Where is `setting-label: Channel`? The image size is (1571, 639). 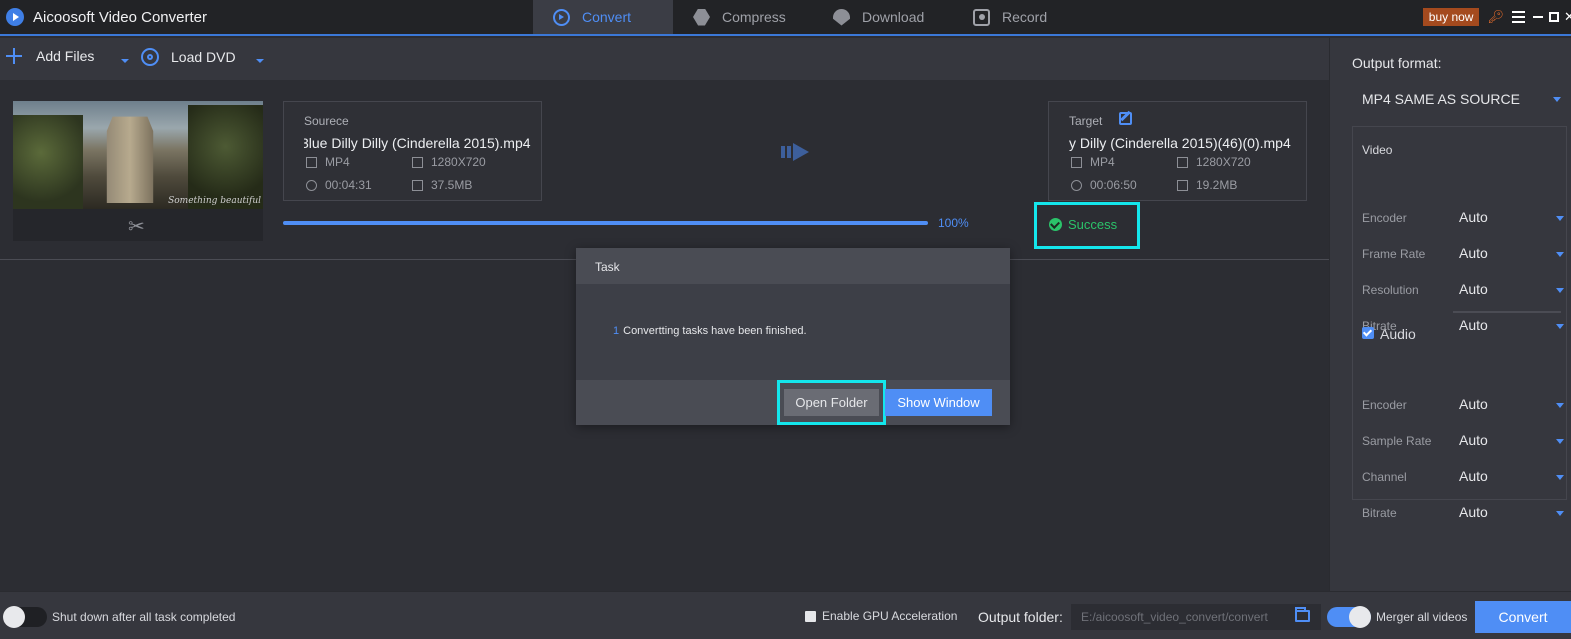 setting-label: Channel is located at coordinates (1384, 477).